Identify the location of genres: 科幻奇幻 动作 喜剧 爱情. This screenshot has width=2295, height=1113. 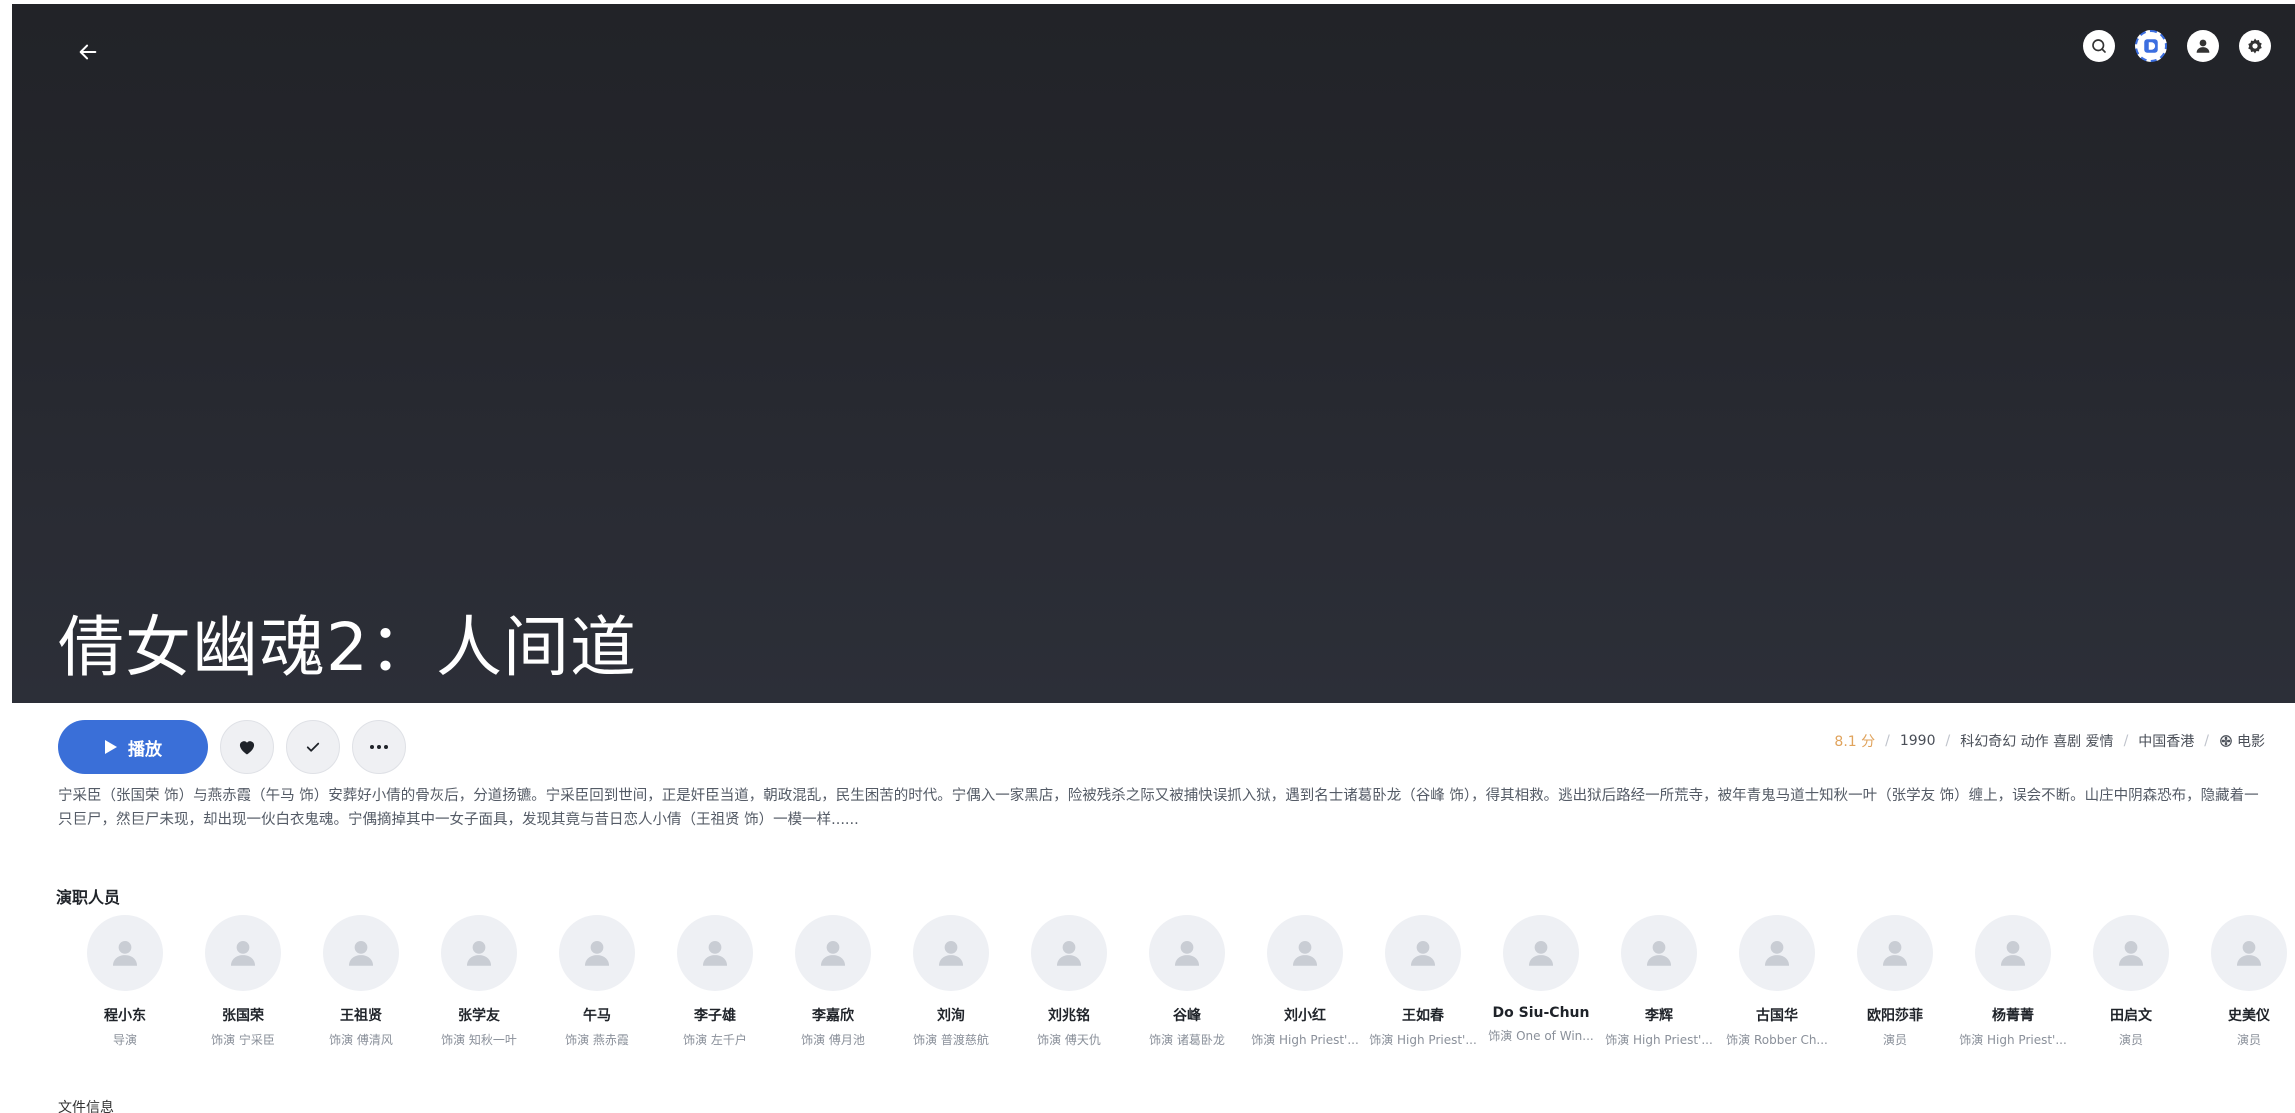
(2037, 742).